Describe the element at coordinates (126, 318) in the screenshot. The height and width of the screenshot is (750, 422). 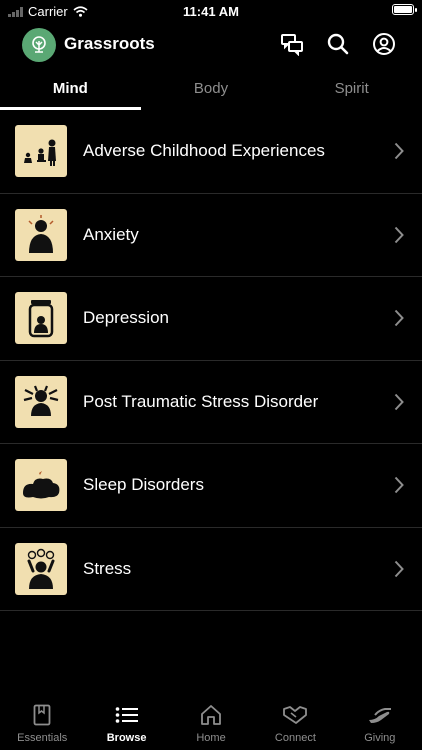
I see `list-item-label: Depression` at that location.